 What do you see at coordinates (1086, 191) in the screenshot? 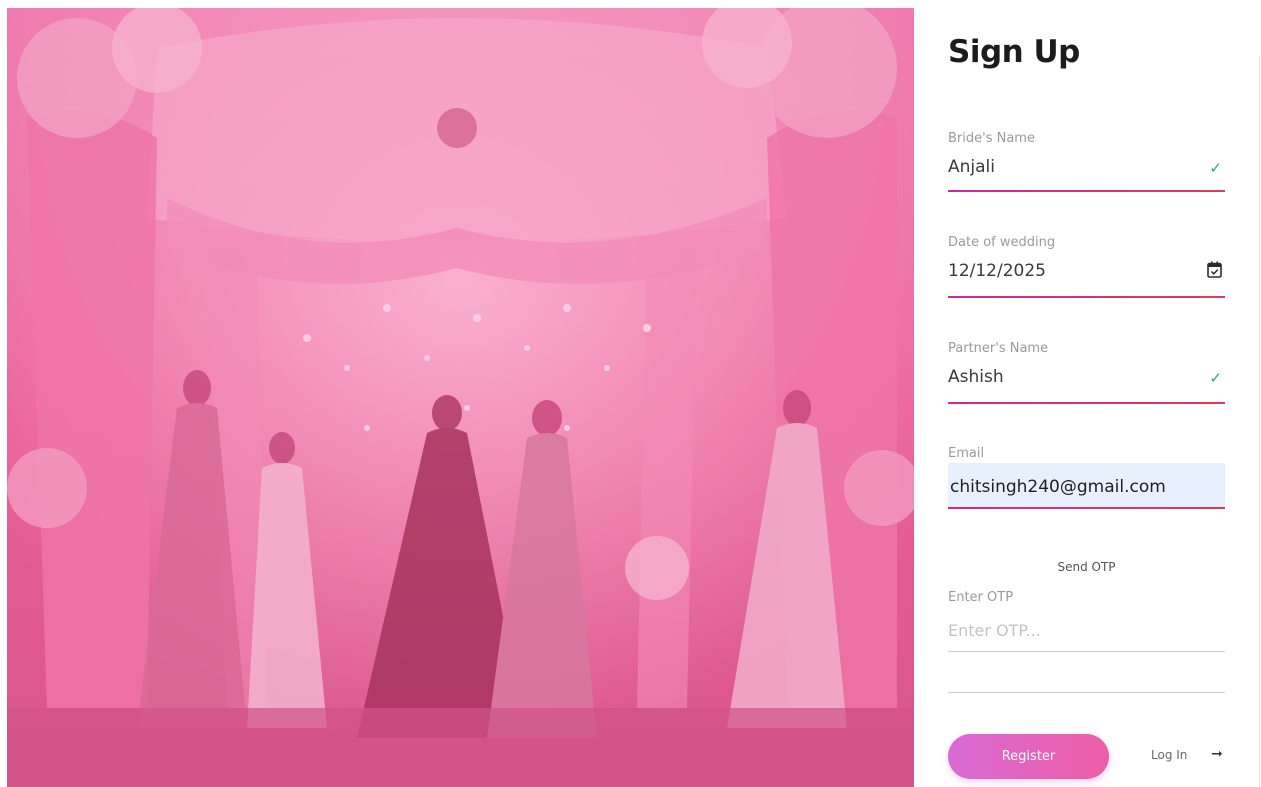
I see `brides-name-underline` at bounding box center [1086, 191].